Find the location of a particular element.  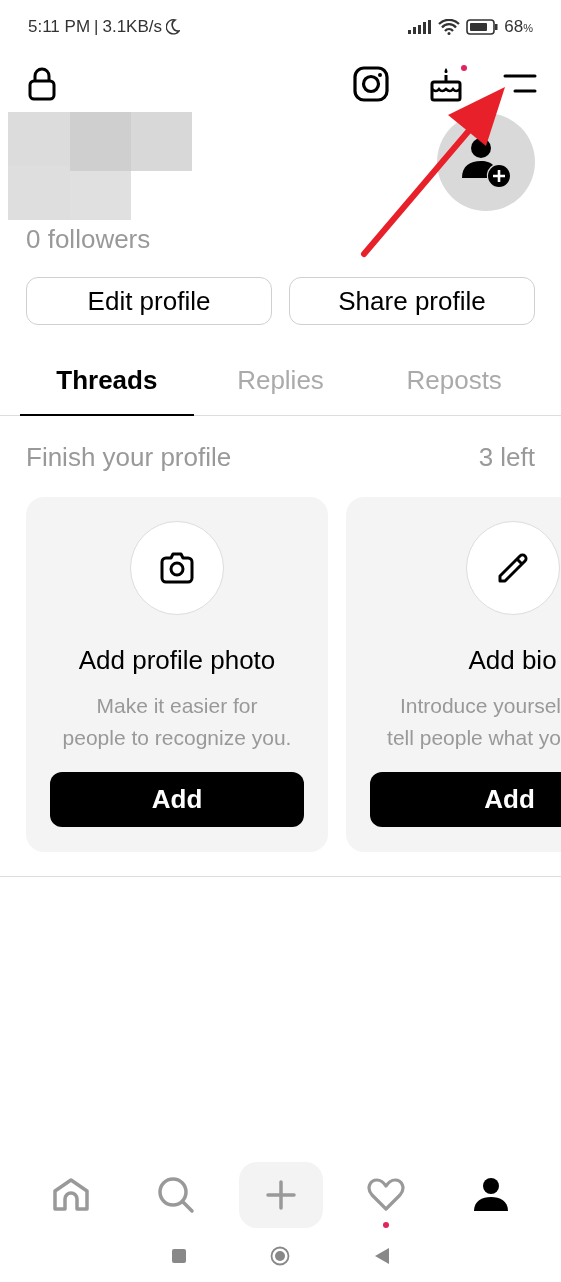

network-speed: 3.1KB/s is located at coordinates (132, 27).